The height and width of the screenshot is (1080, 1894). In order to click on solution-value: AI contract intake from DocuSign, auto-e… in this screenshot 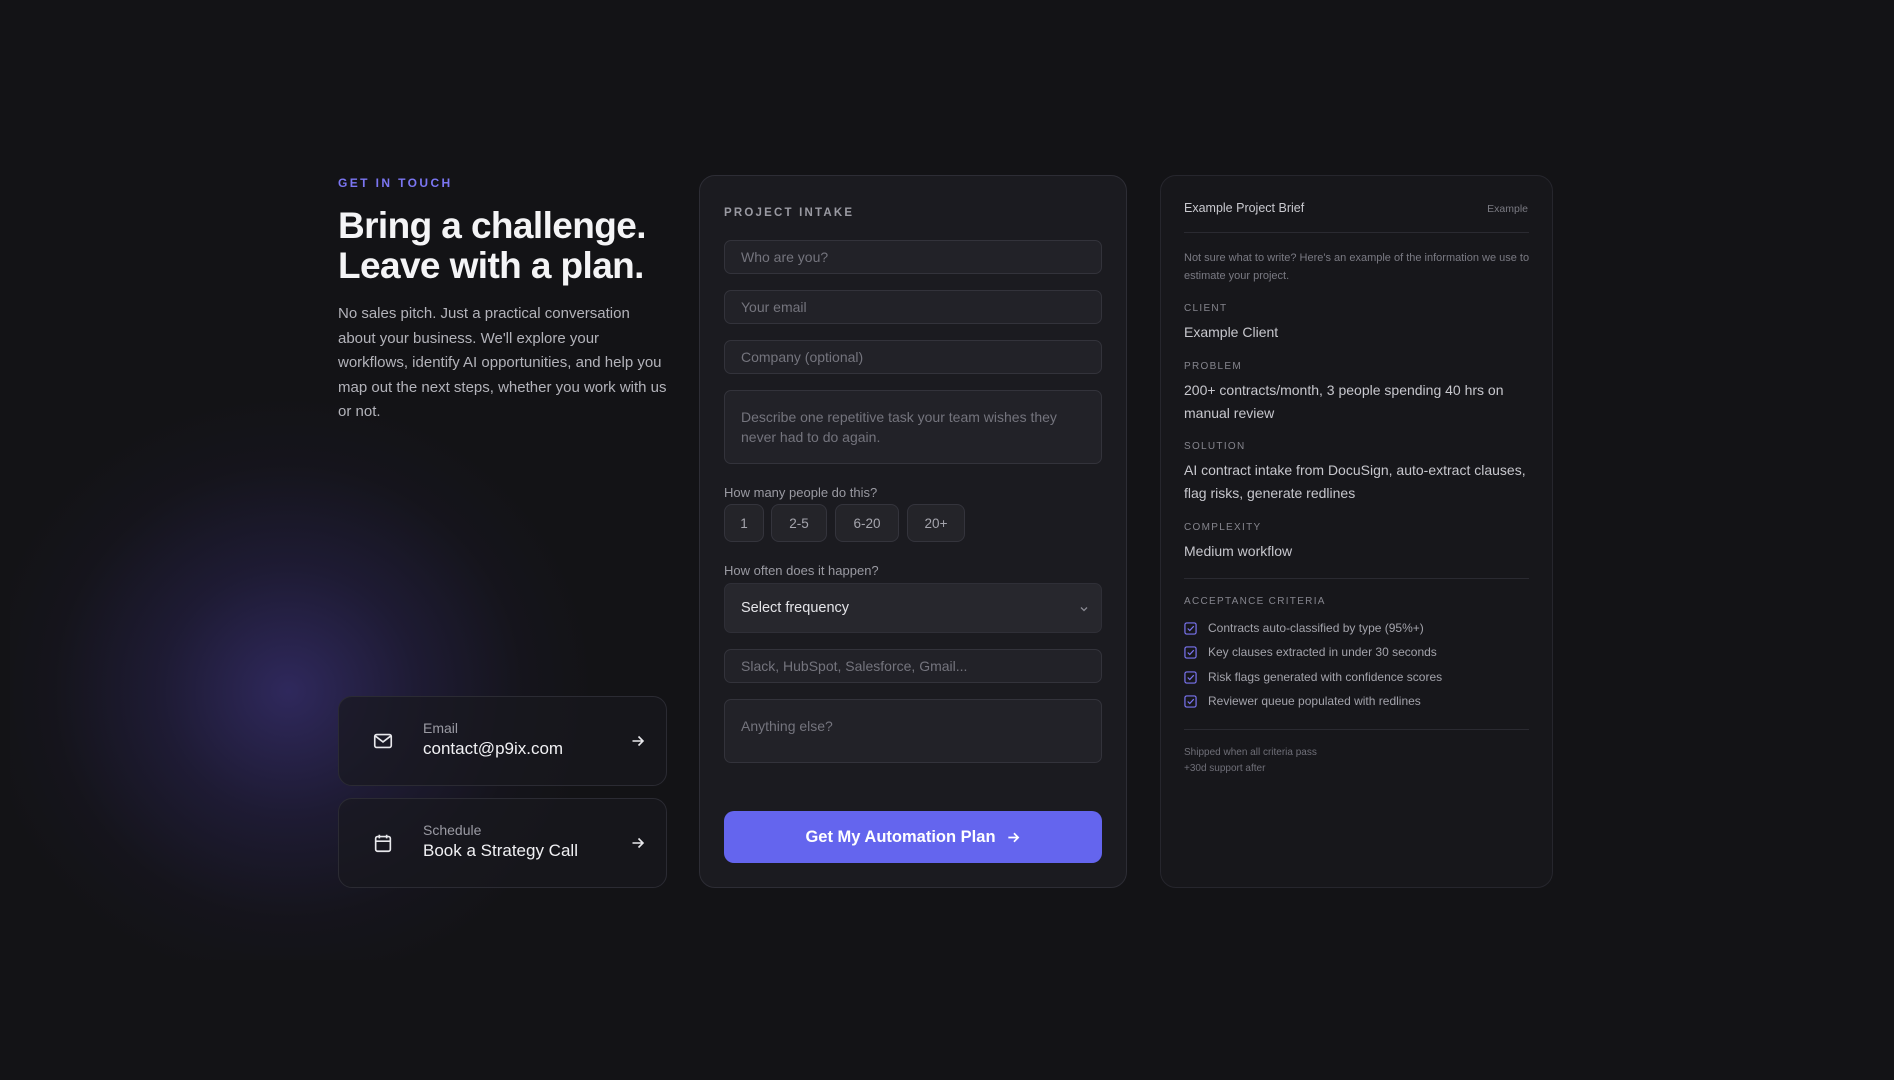, I will do `click(1355, 481)`.